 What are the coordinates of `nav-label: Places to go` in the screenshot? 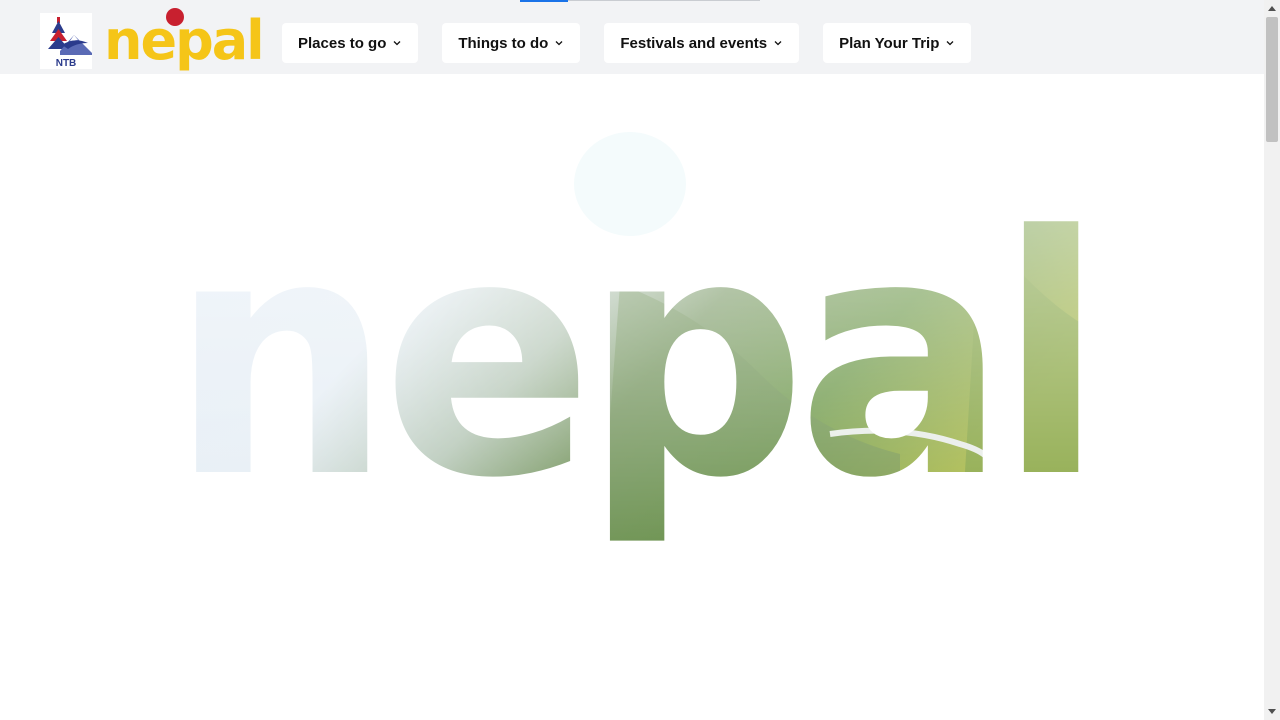 It's located at (342, 43).